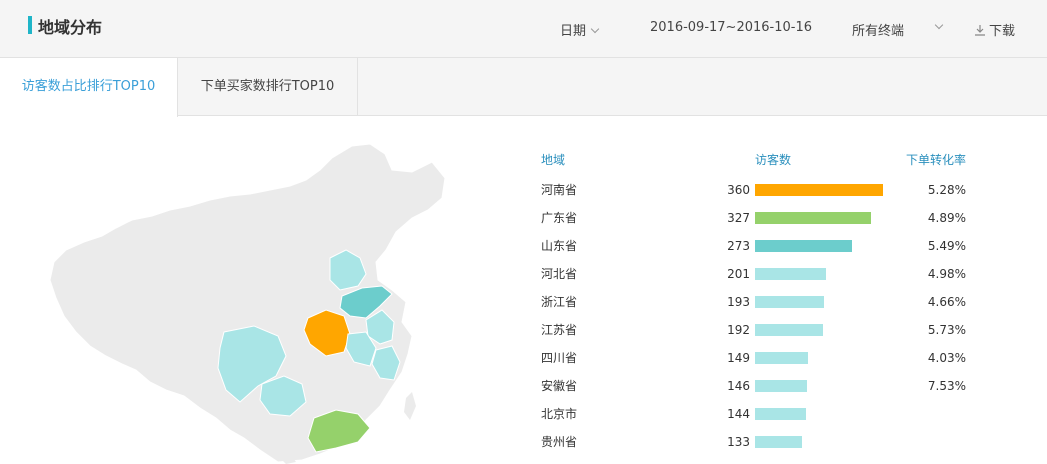 Image resolution: width=1047 pixels, height=464 pixels. Describe the element at coordinates (946, 358) in the screenshot. I see `conversion-rate: 4.03%` at that location.